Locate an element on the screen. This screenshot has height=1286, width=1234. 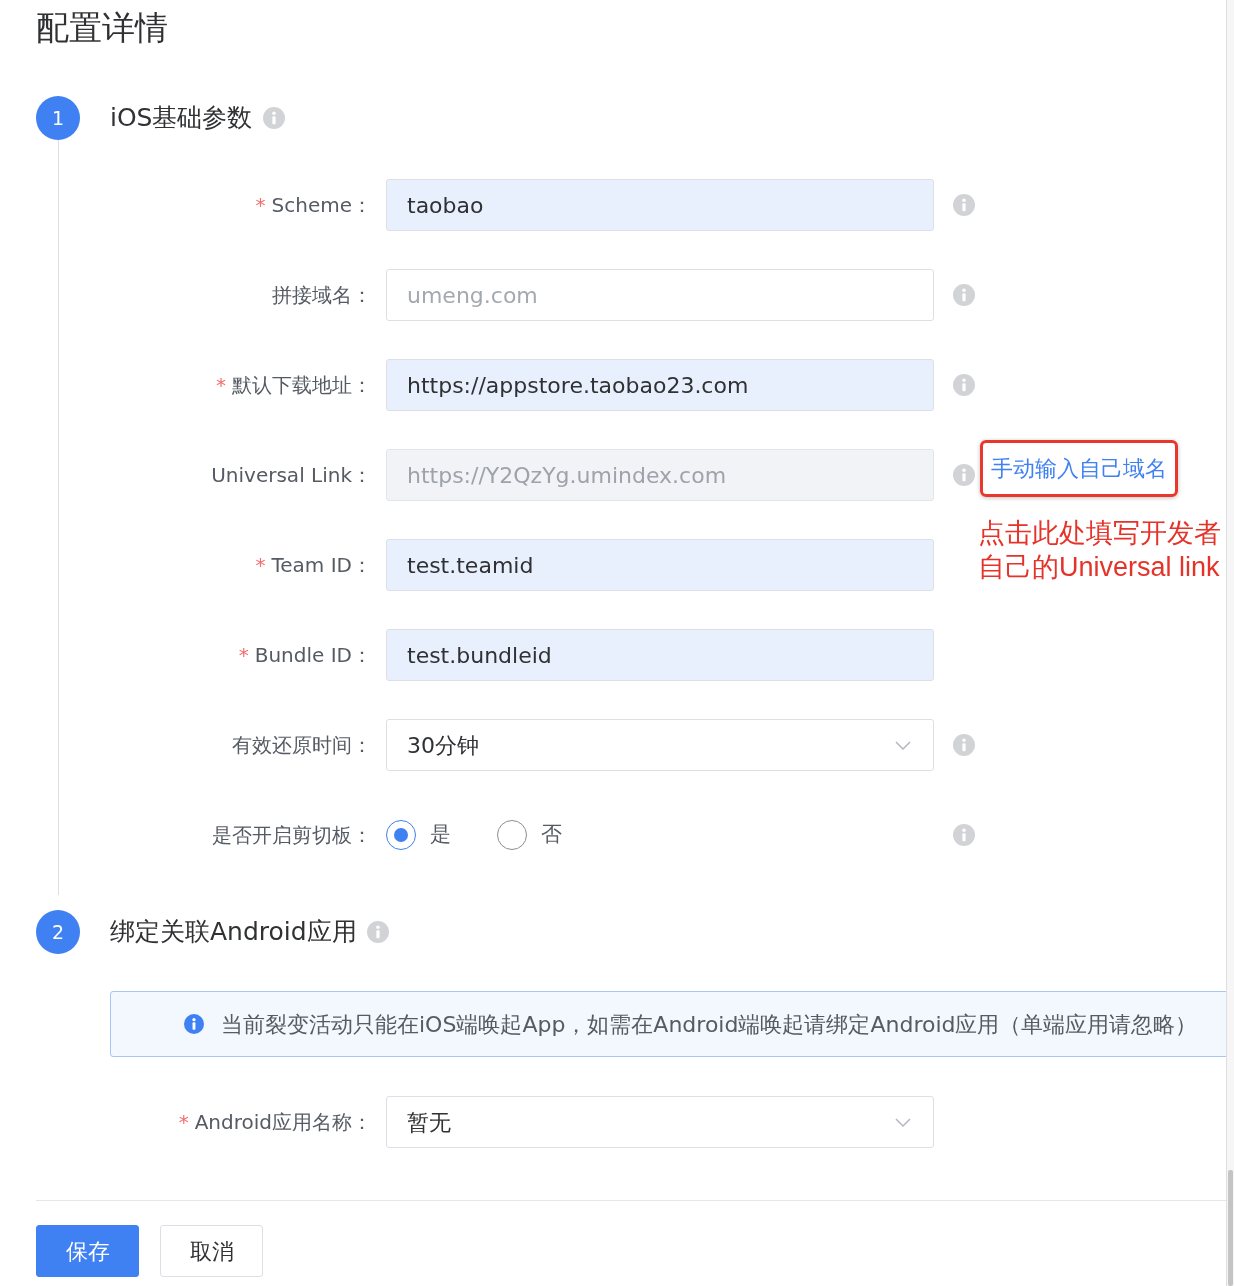
field-label: Bundle ID： is located at coordinates (313, 655).